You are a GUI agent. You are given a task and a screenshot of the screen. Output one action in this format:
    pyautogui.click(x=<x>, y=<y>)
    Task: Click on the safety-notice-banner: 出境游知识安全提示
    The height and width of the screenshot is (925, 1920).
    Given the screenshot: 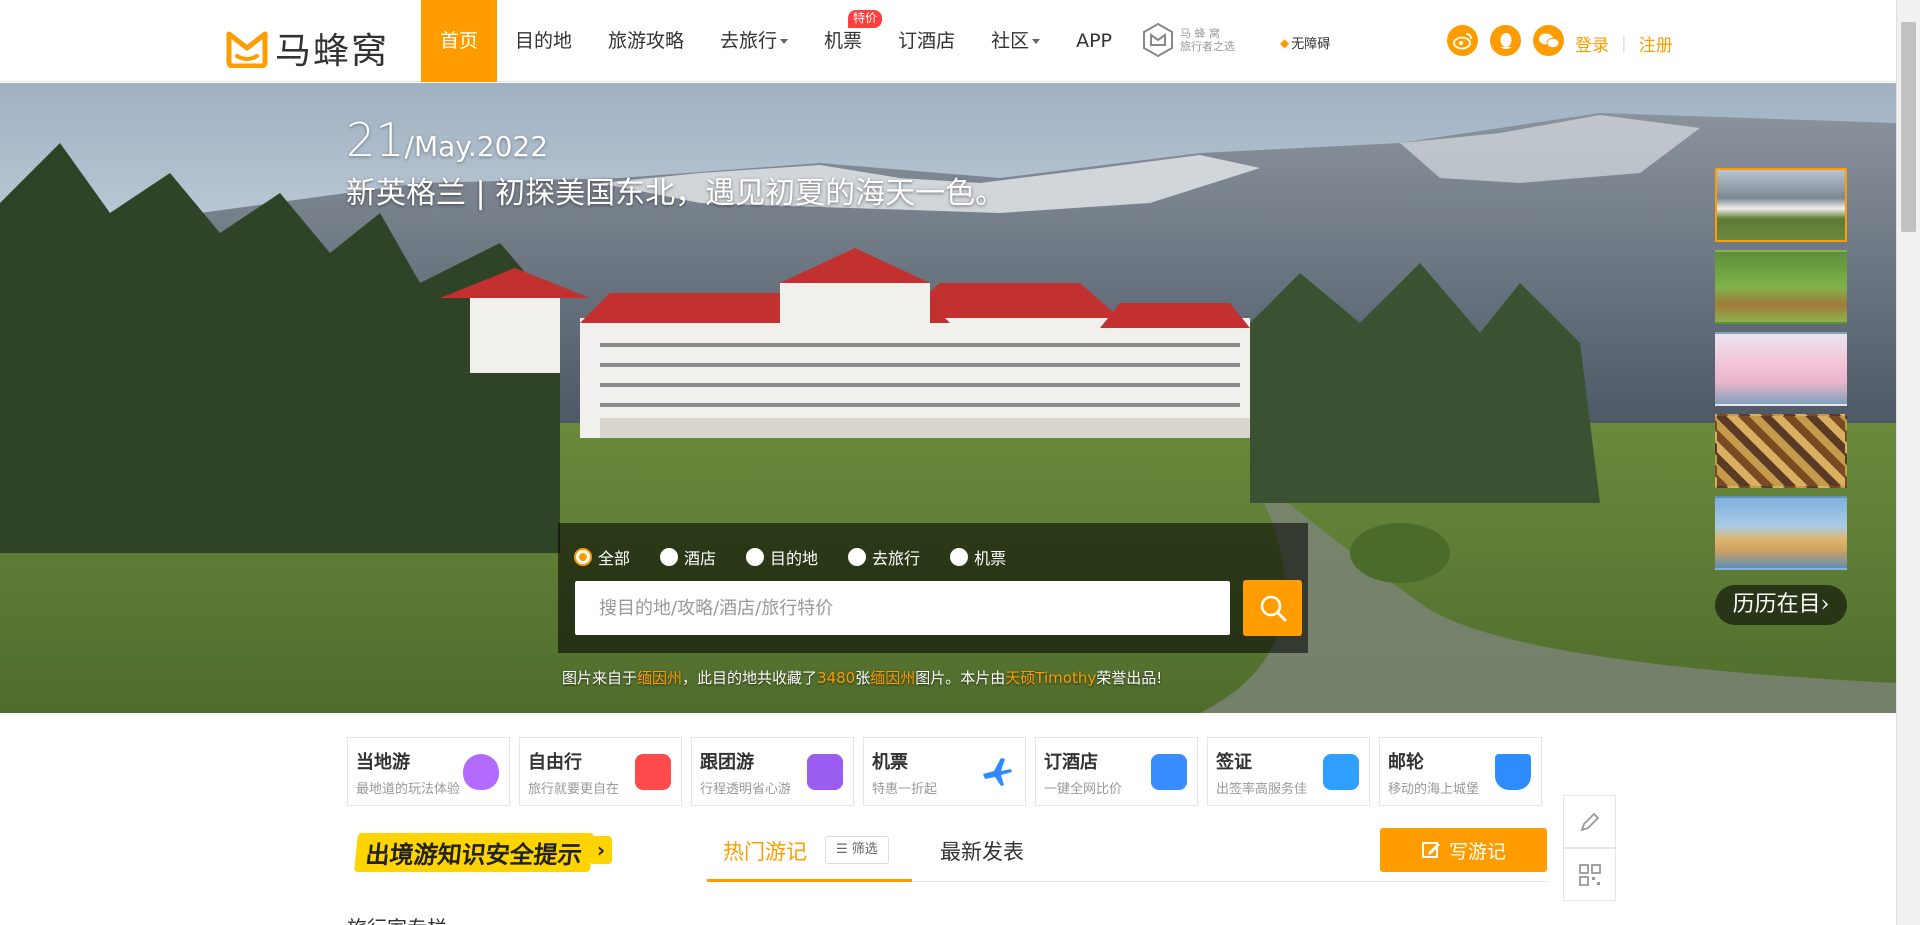 What is the action you would take?
    pyautogui.click(x=474, y=852)
    